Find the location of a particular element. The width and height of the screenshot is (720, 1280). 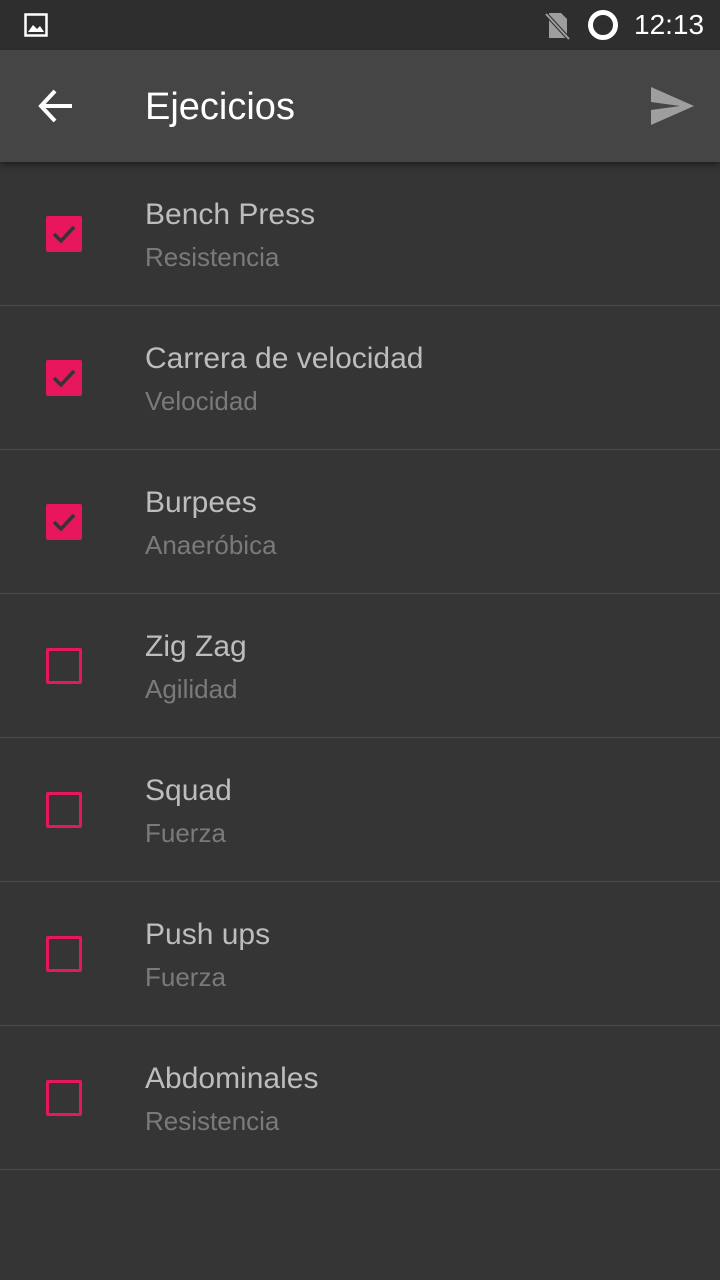

app-bar: Ejecicios is located at coordinates (360, 106).